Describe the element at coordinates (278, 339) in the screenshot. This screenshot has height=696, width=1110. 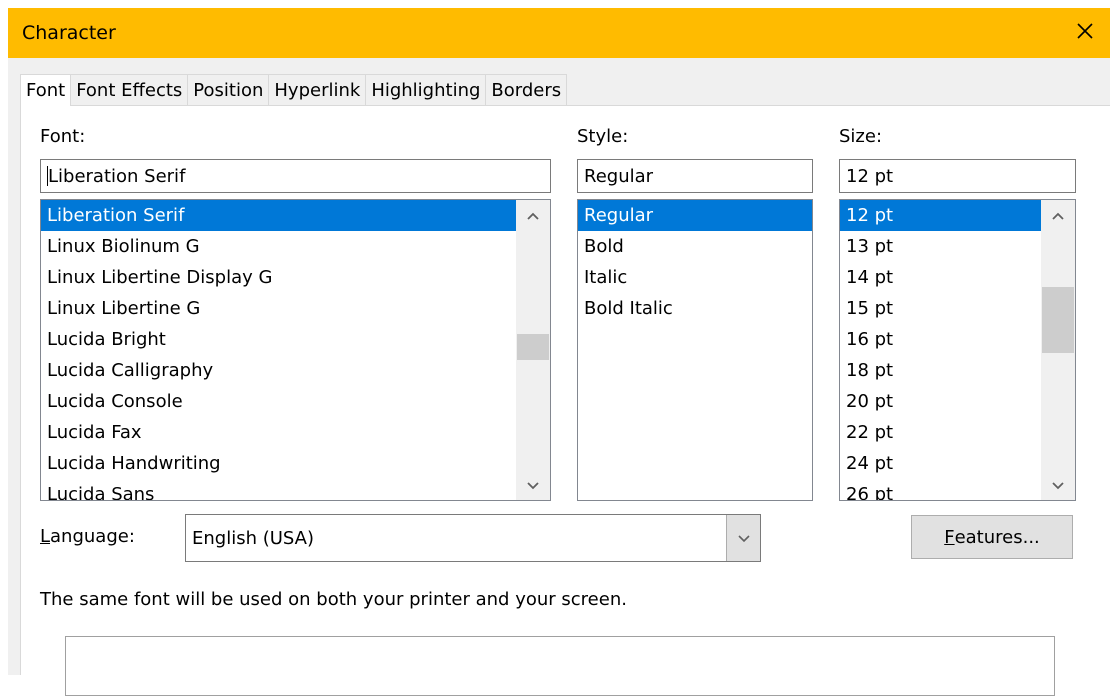
I see `font-list-item: Lucida Bright` at that location.